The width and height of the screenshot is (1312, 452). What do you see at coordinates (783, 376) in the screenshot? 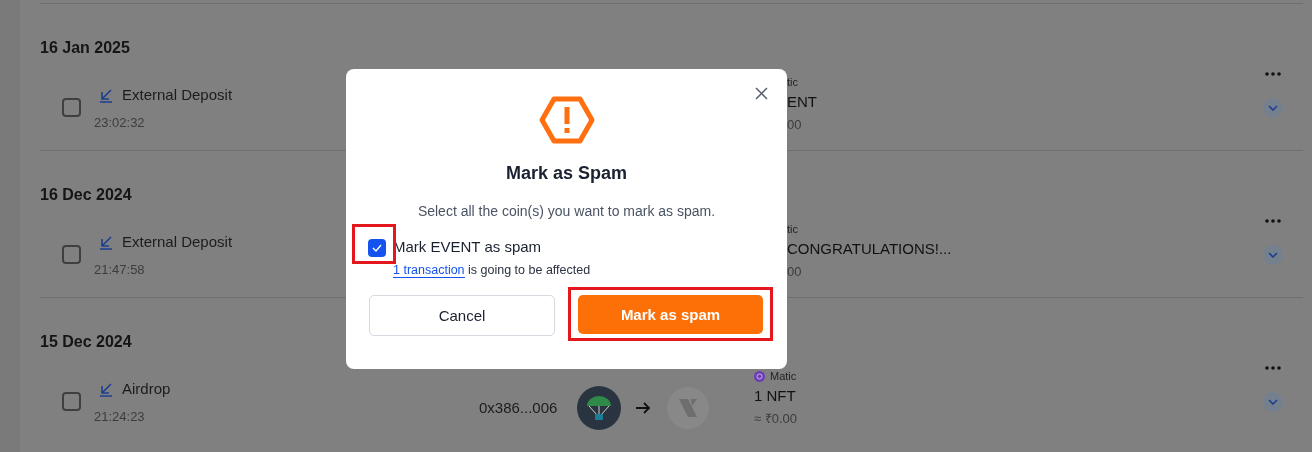
I see `network-name: Matic` at bounding box center [783, 376].